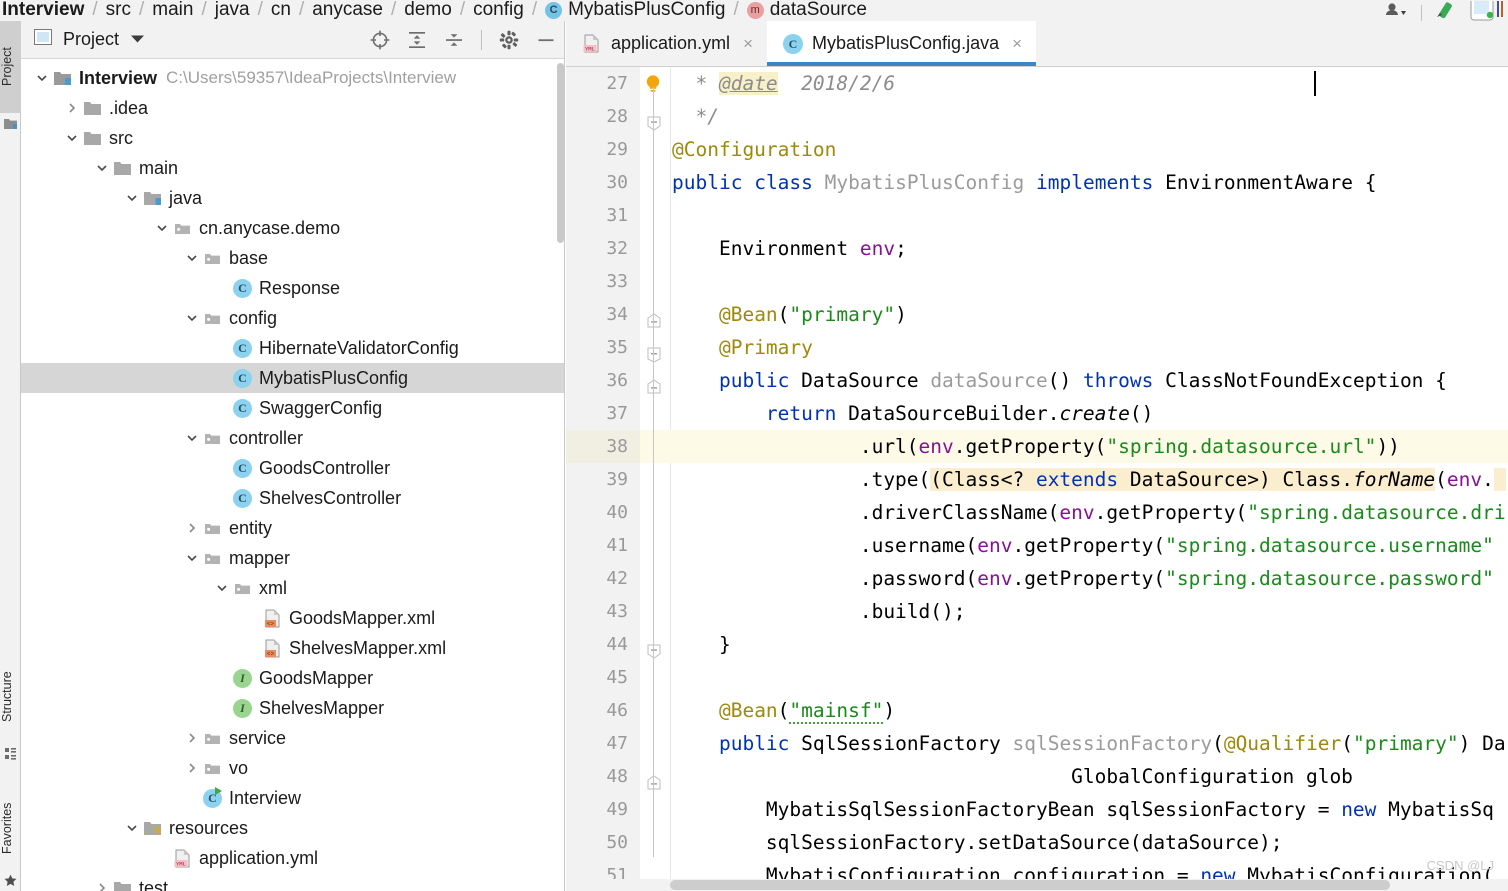  What do you see at coordinates (118, 10) in the screenshot?
I see `breadcrumb-item: src` at bounding box center [118, 10].